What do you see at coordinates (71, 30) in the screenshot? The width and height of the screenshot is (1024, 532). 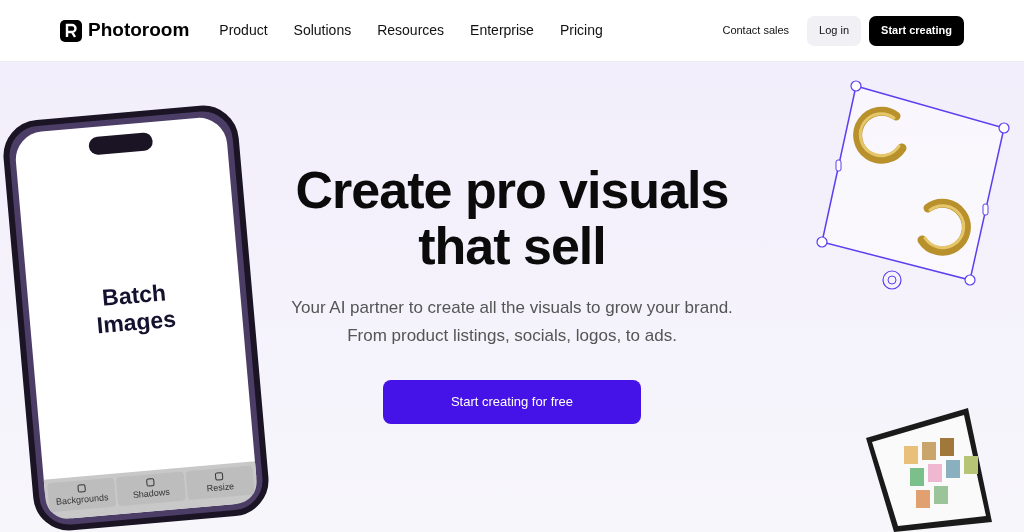 I see `logo-icon` at bounding box center [71, 30].